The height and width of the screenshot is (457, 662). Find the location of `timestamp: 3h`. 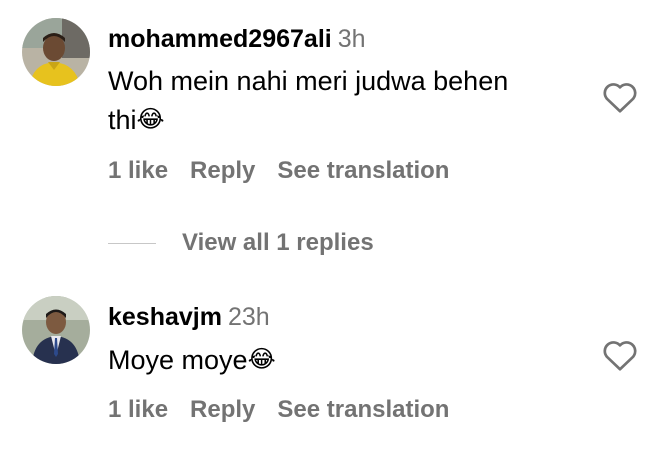

timestamp: 3h is located at coordinates (352, 39).